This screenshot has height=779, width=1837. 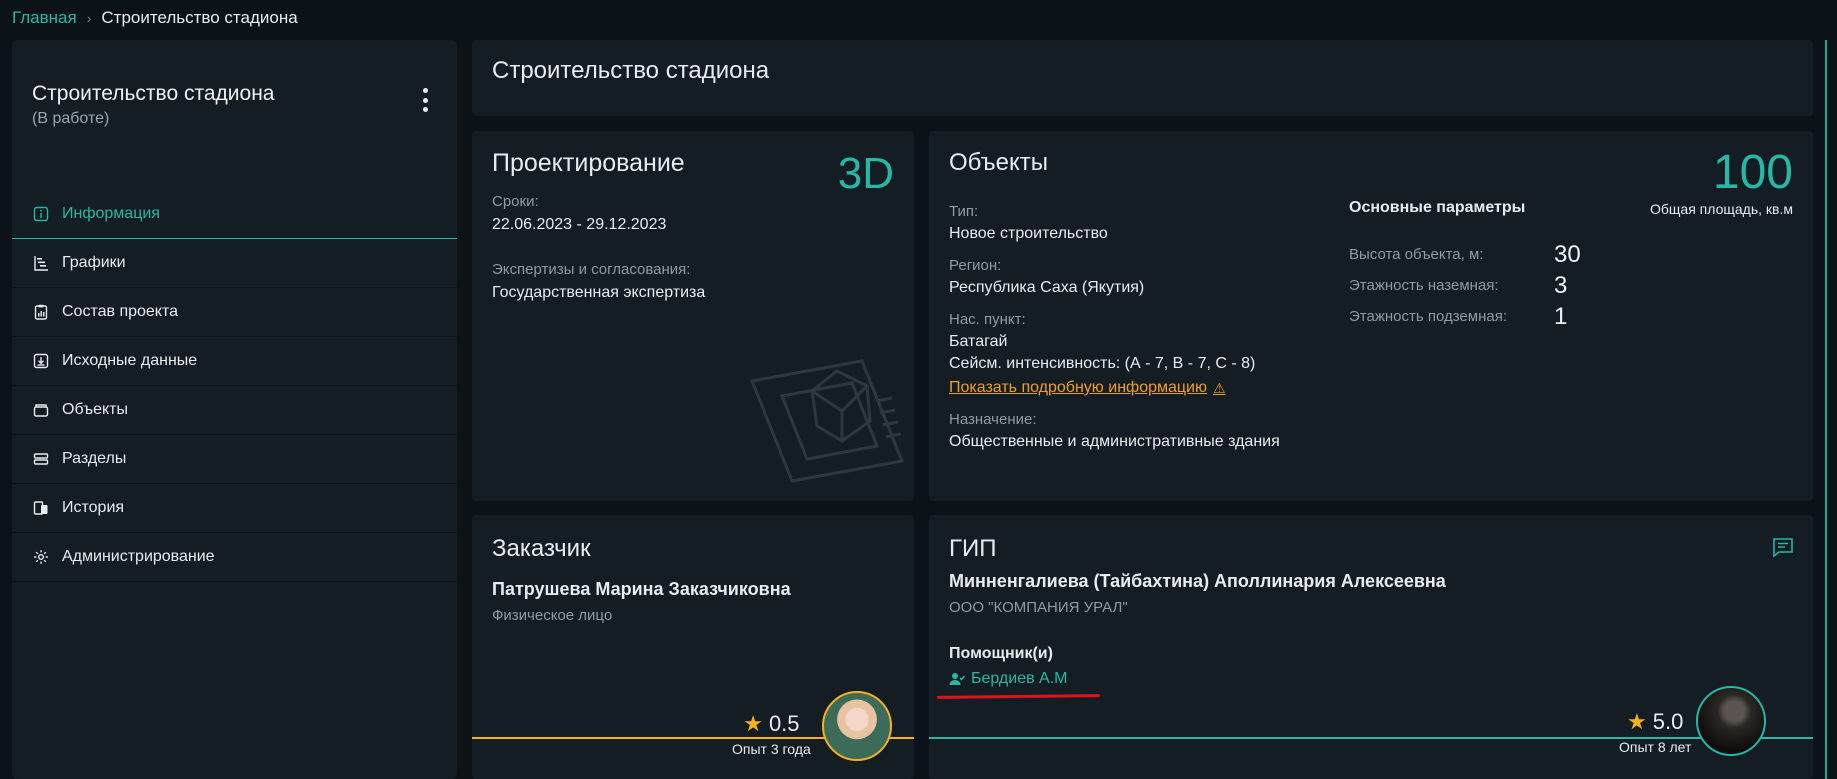 I want to click on expertise-label: Экспертизы и согласования:, so click(x=591, y=269).